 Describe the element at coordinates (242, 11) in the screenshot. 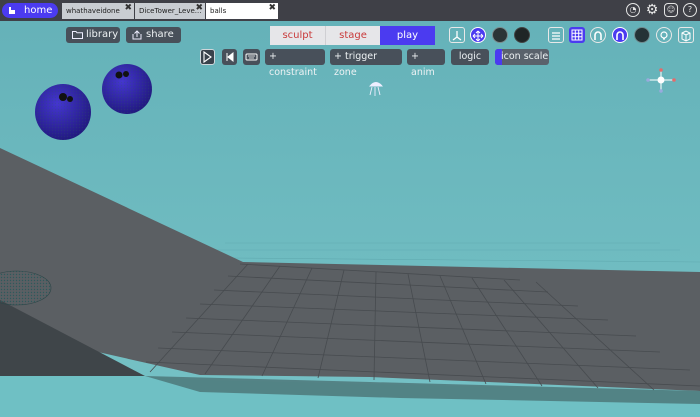

I see `tab-balls: balls ✖` at that location.